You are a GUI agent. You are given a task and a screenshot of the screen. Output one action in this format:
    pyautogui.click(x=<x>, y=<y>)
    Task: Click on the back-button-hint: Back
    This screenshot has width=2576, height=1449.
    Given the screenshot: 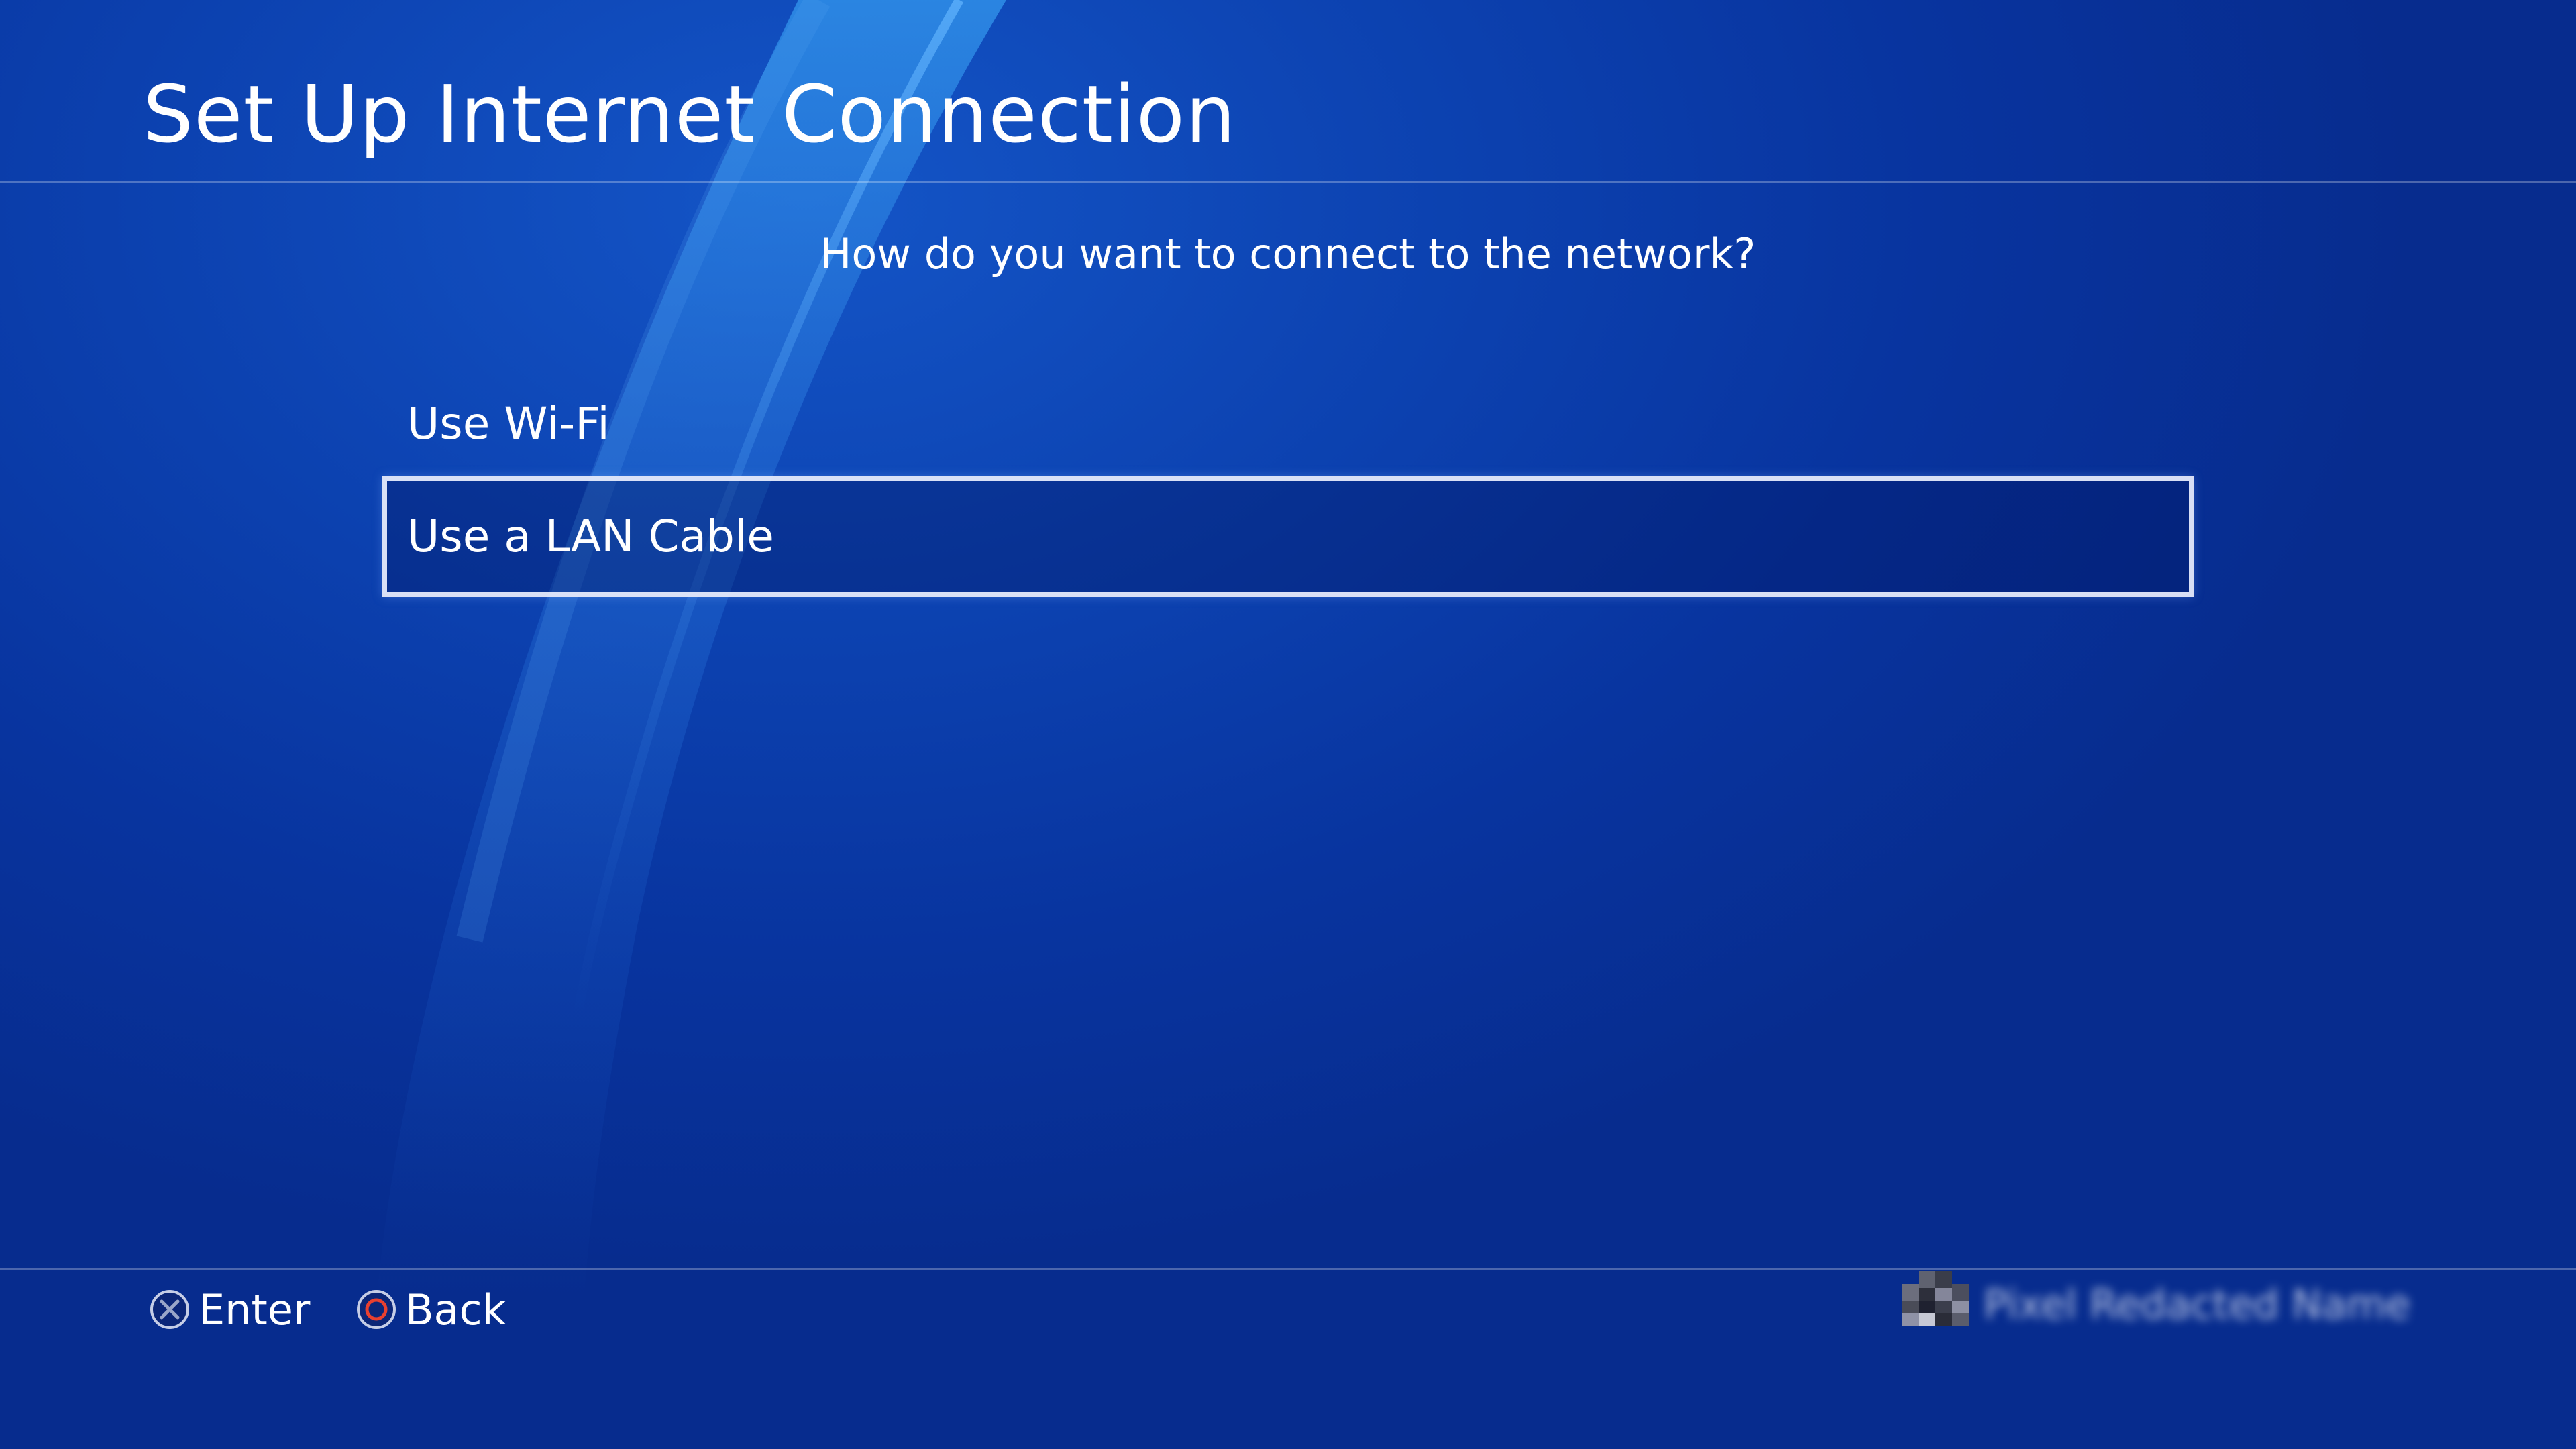 What is the action you would take?
    pyautogui.click(x=431, y=1309)
    